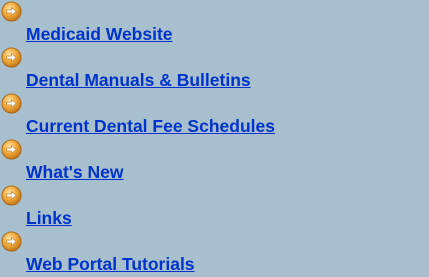  Describe the element at coordinates (99, 34) in the screenshot. I see `medicaid-website-link: Medicaid Website` at that location.